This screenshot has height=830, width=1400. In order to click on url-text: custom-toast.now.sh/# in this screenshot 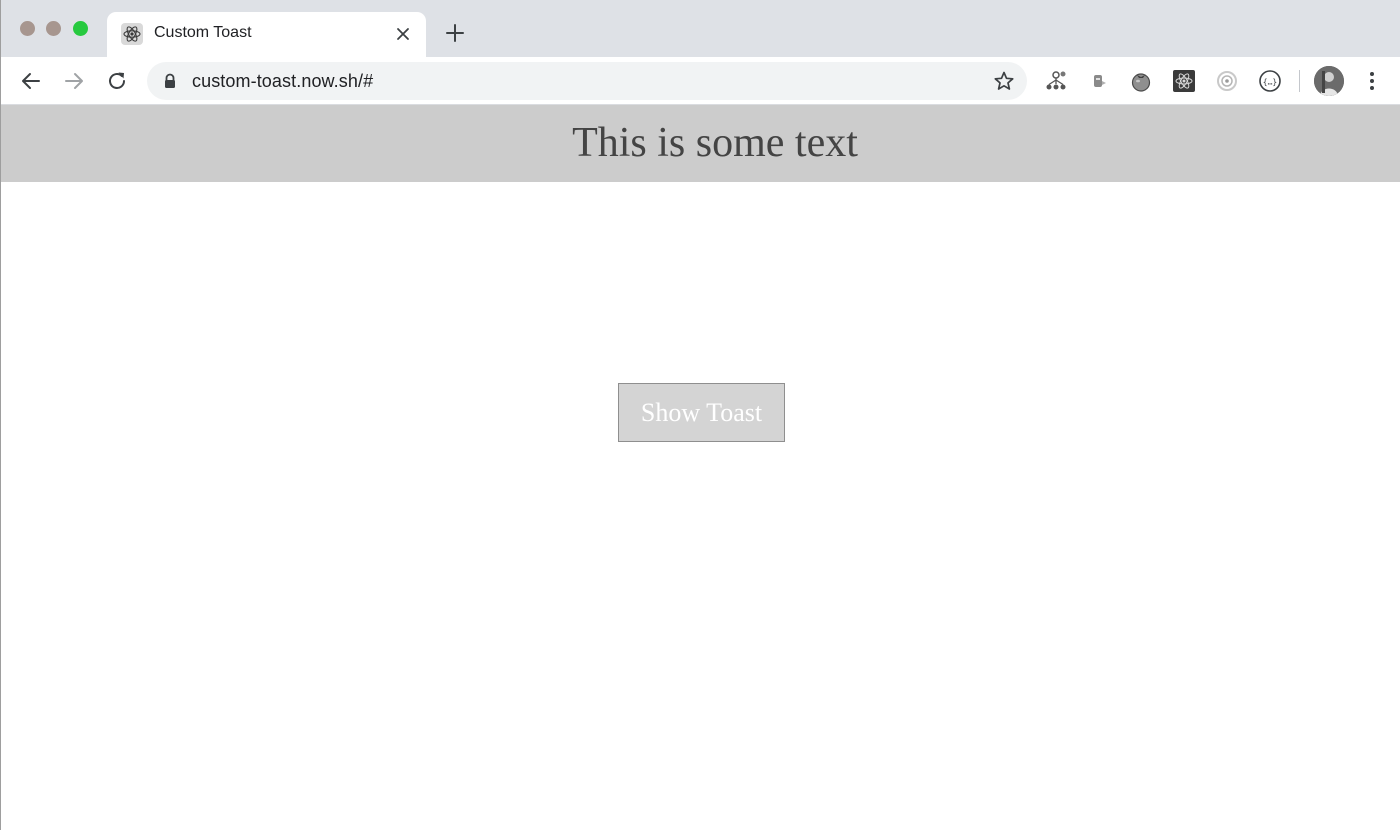, I will do `click(282, 81)`.